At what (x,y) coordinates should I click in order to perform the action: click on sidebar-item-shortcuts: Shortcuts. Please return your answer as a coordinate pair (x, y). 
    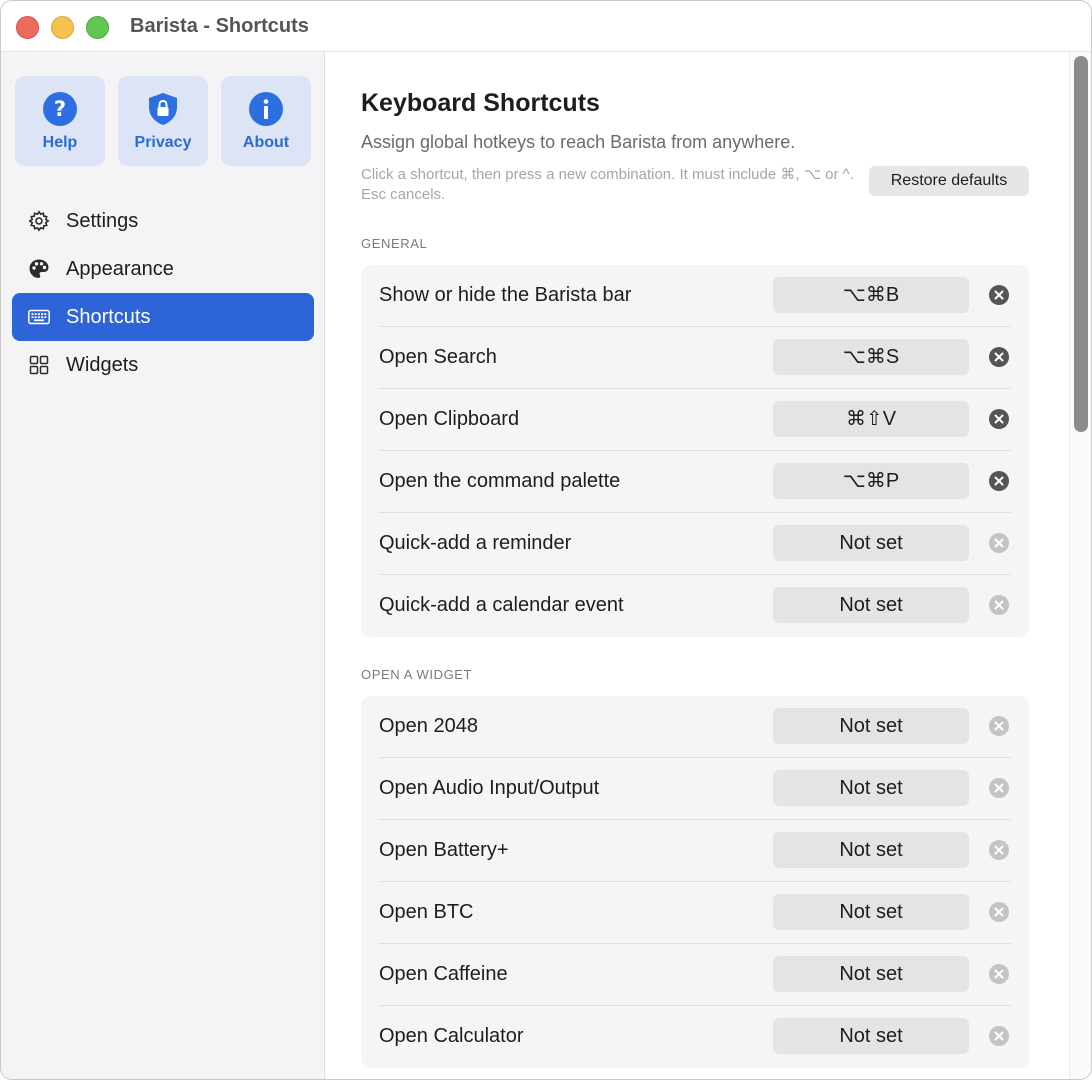
    Looking at the image, I should click on (163, 317).